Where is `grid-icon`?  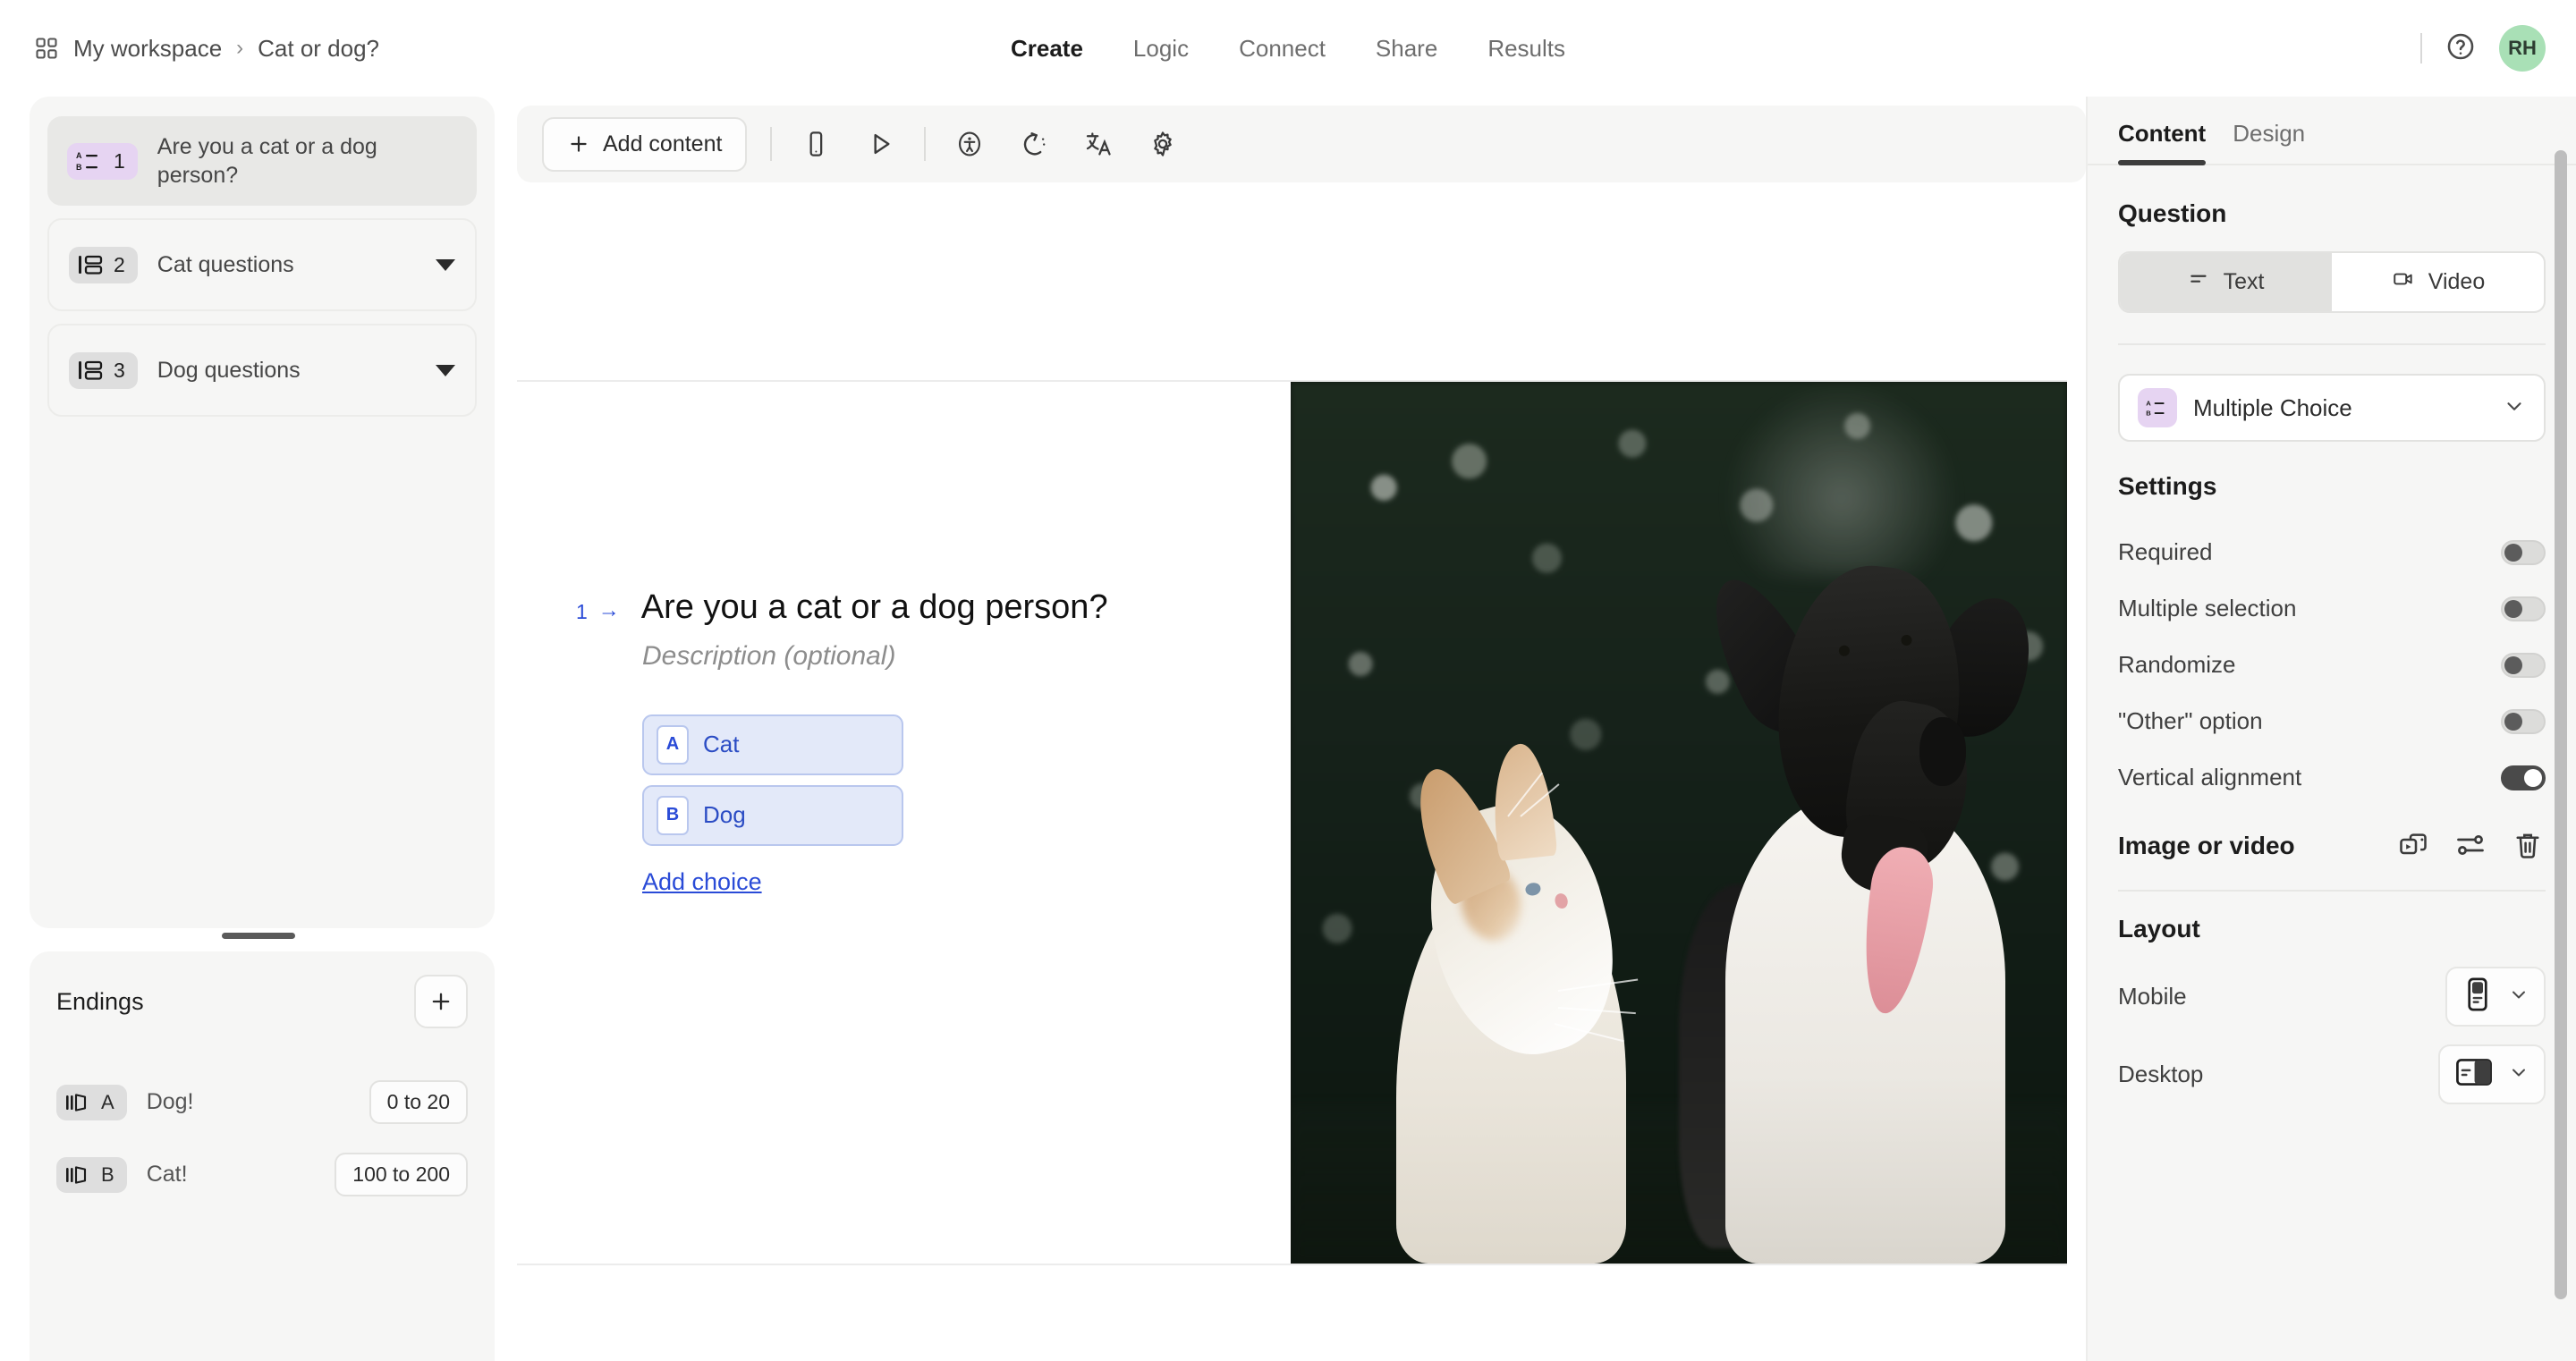 grid-icon is located at coordinates (46, 48).